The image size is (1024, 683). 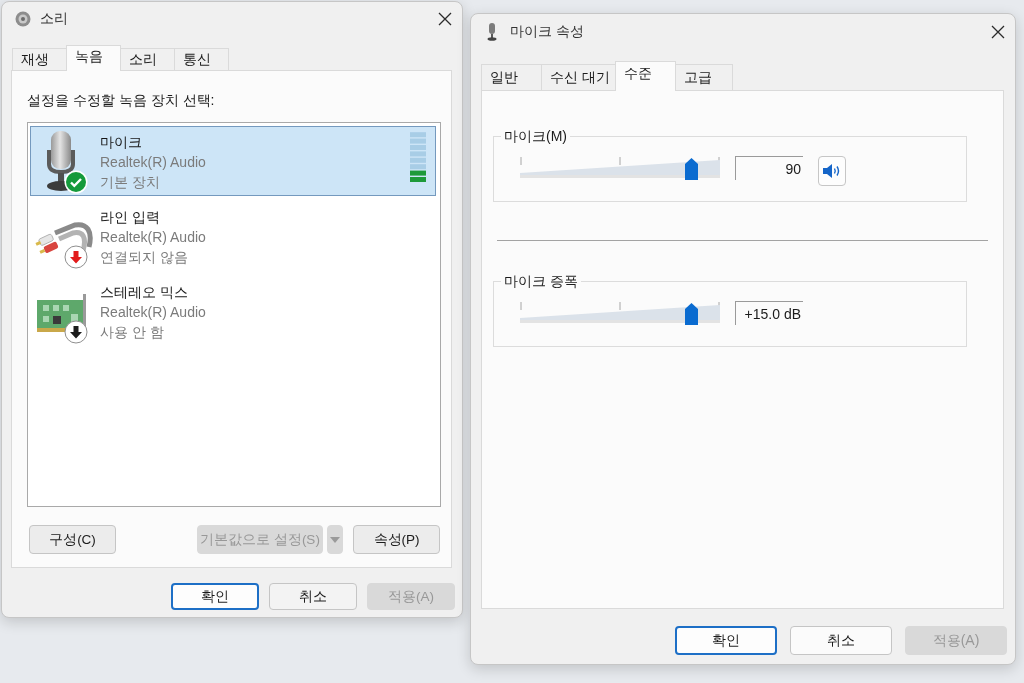 What do you see at coordinates (645, 76) in the screenshot?
I see `tab: 수준` at bounding box center [645, 76].